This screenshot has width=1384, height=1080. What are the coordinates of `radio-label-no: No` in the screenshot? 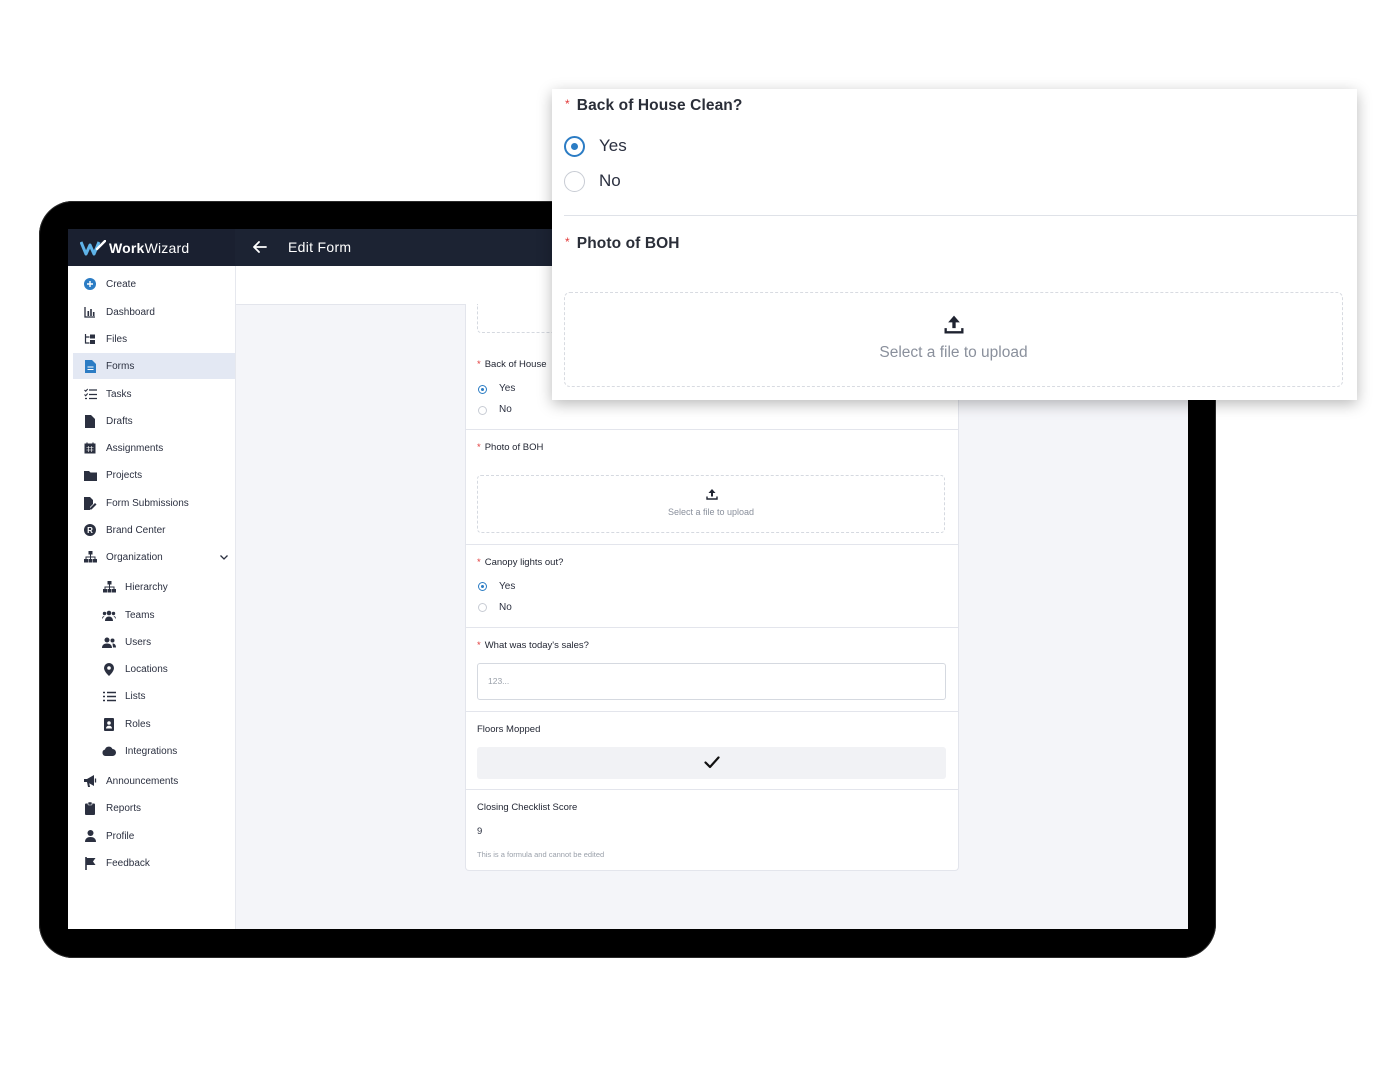 It's located at (505, 409).